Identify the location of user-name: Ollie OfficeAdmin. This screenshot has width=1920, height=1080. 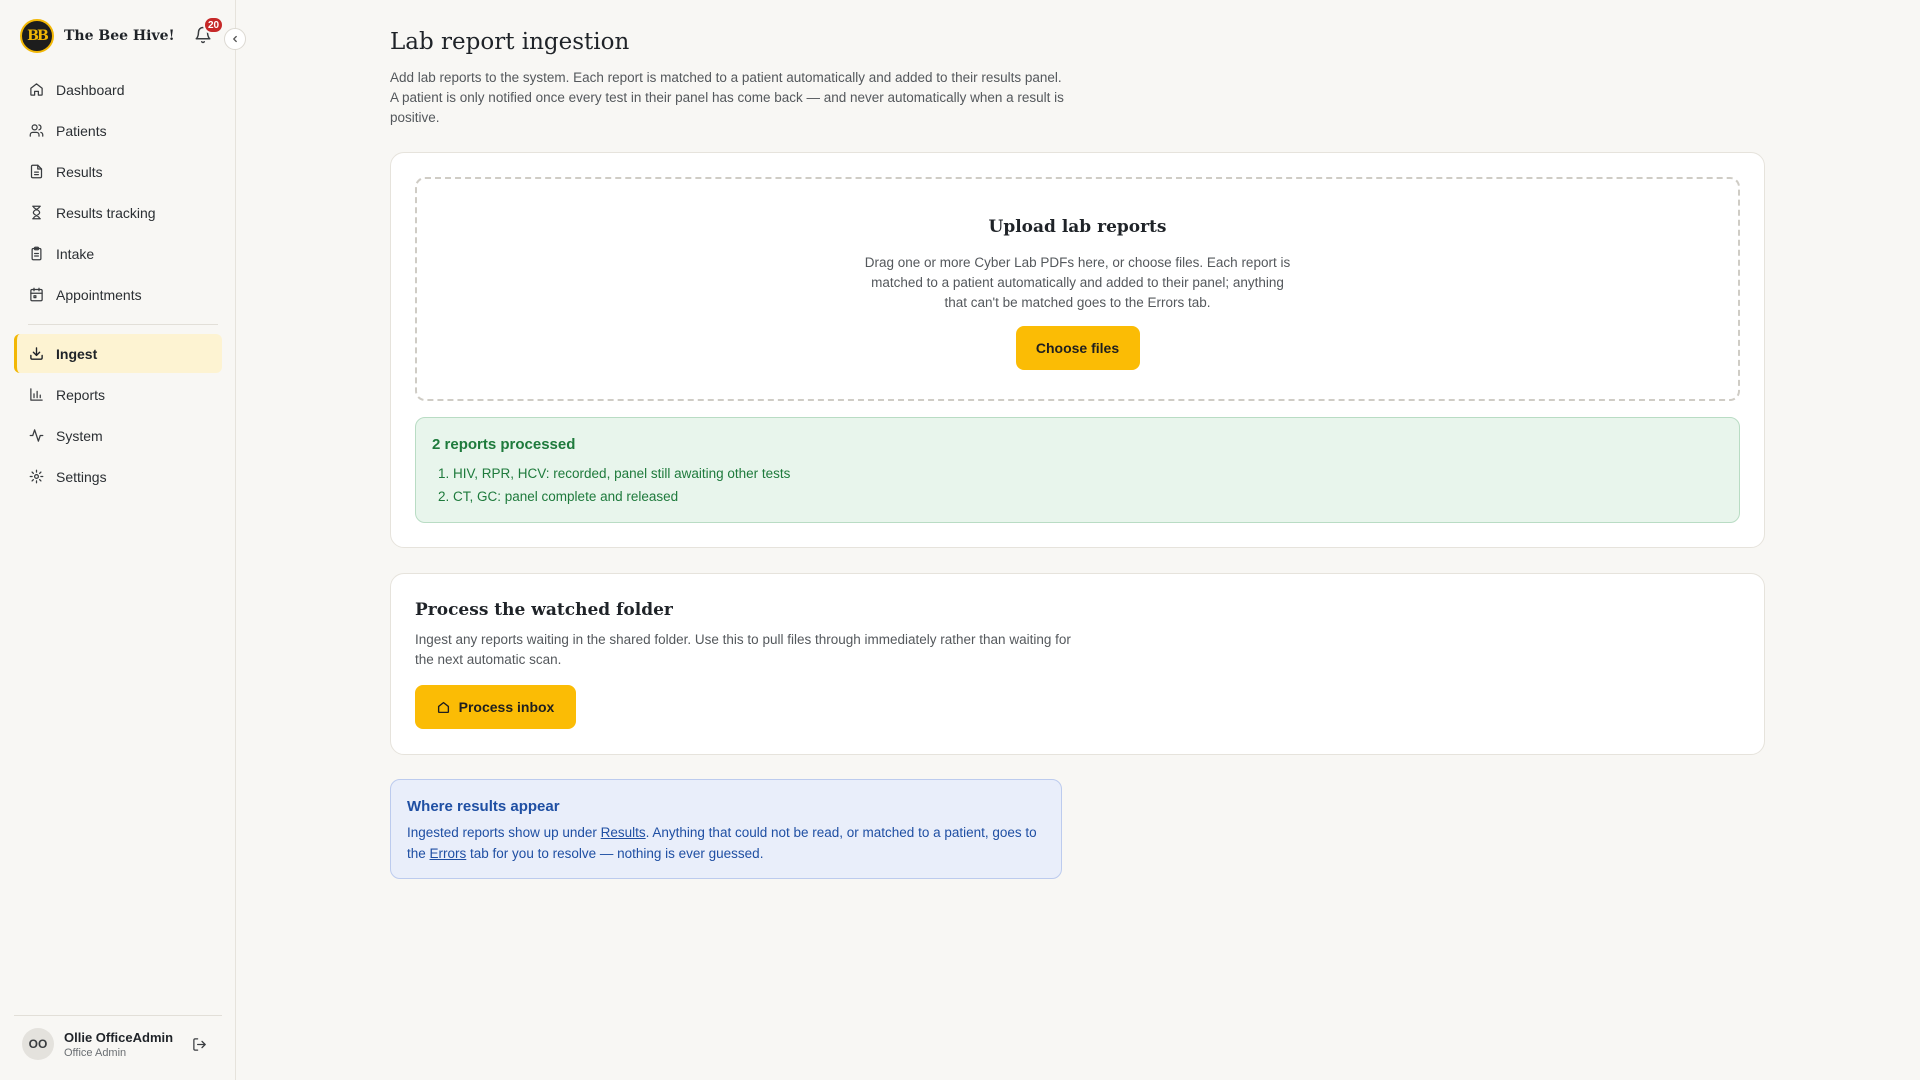
(119, 1037).